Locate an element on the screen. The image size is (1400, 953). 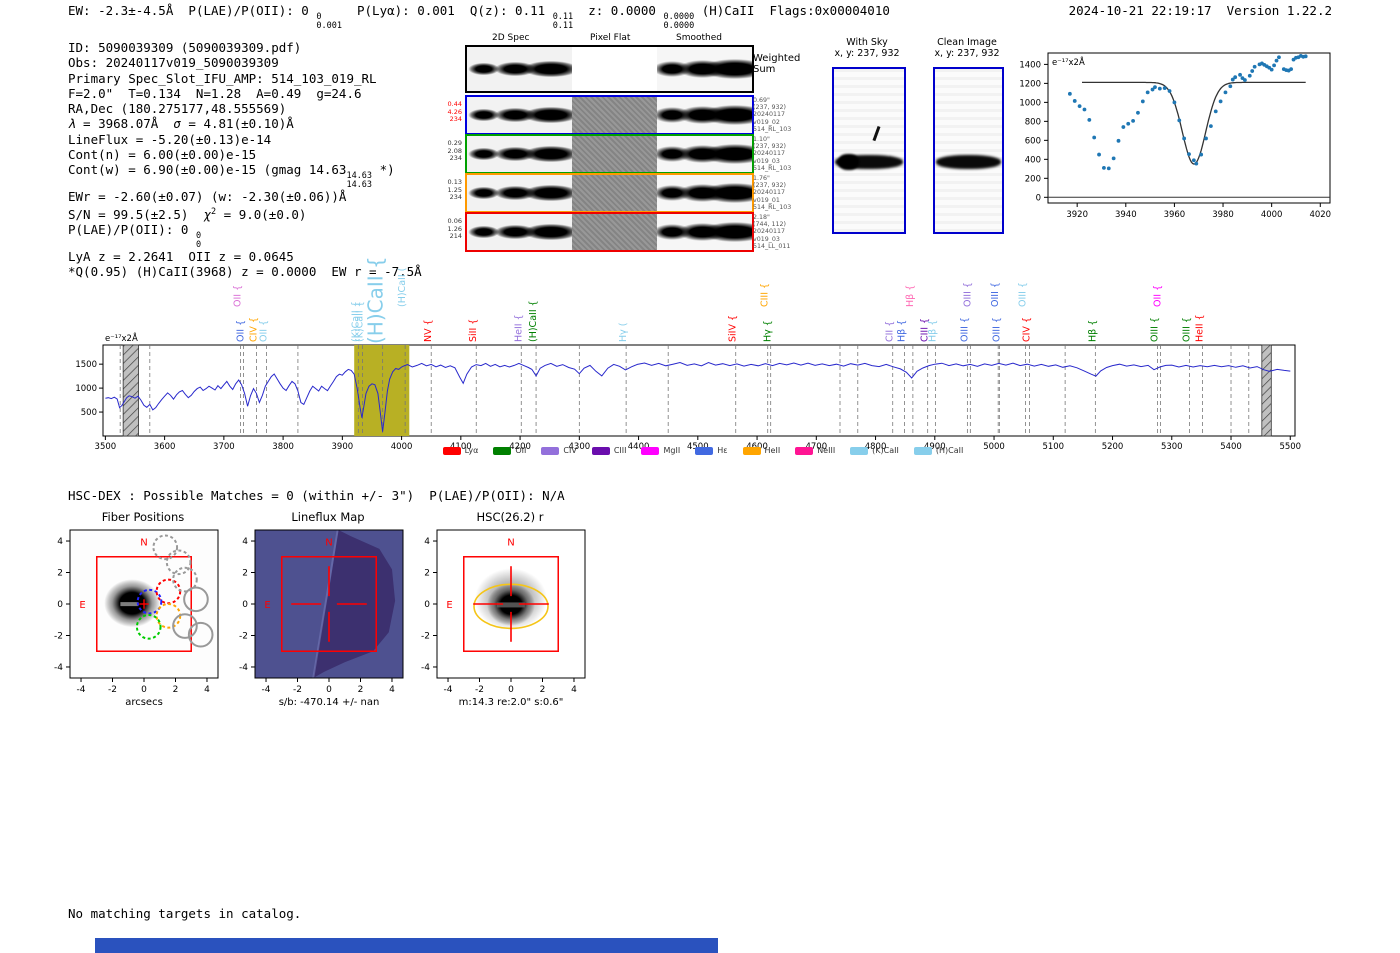
lineflux-map-panel: -4 -4 -2 -2 0 0 2 2 4 4 s/b: -470.14 +/- nan N E is located at coordinates (321, 618).